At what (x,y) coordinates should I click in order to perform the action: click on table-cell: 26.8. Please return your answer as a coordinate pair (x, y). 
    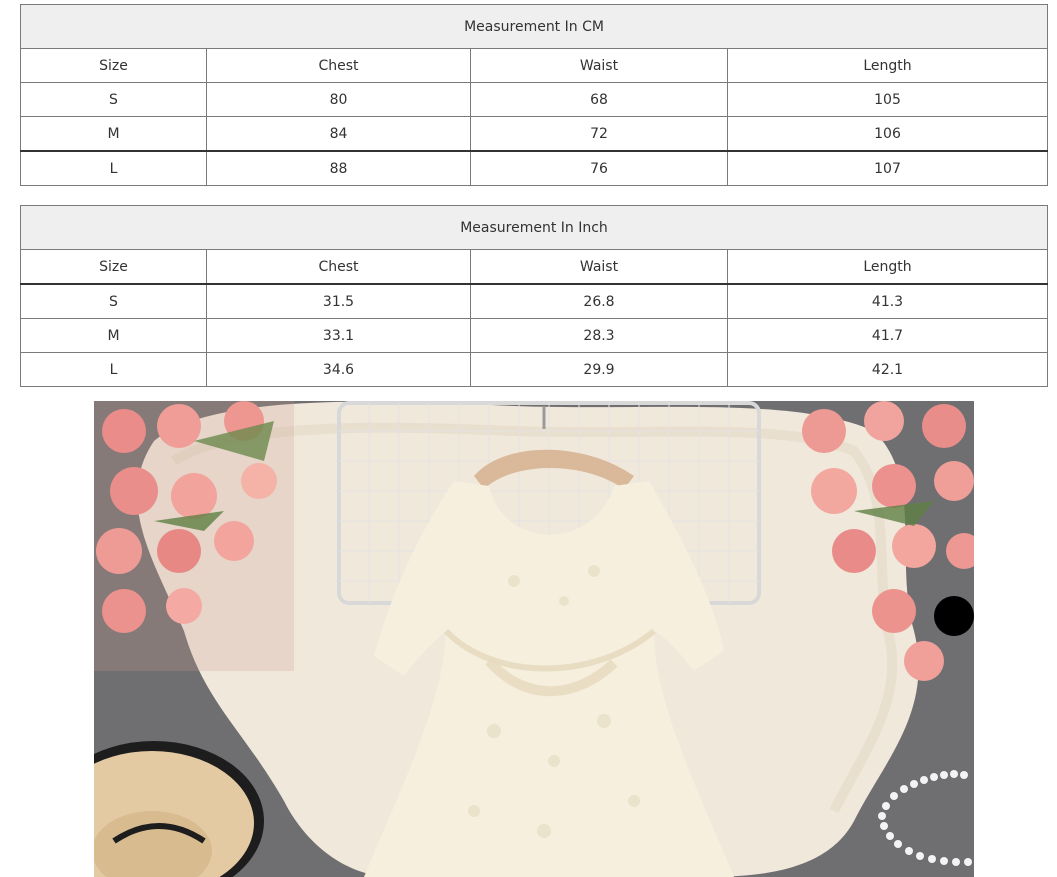
    Looking at the image, I should click on (599, 301).